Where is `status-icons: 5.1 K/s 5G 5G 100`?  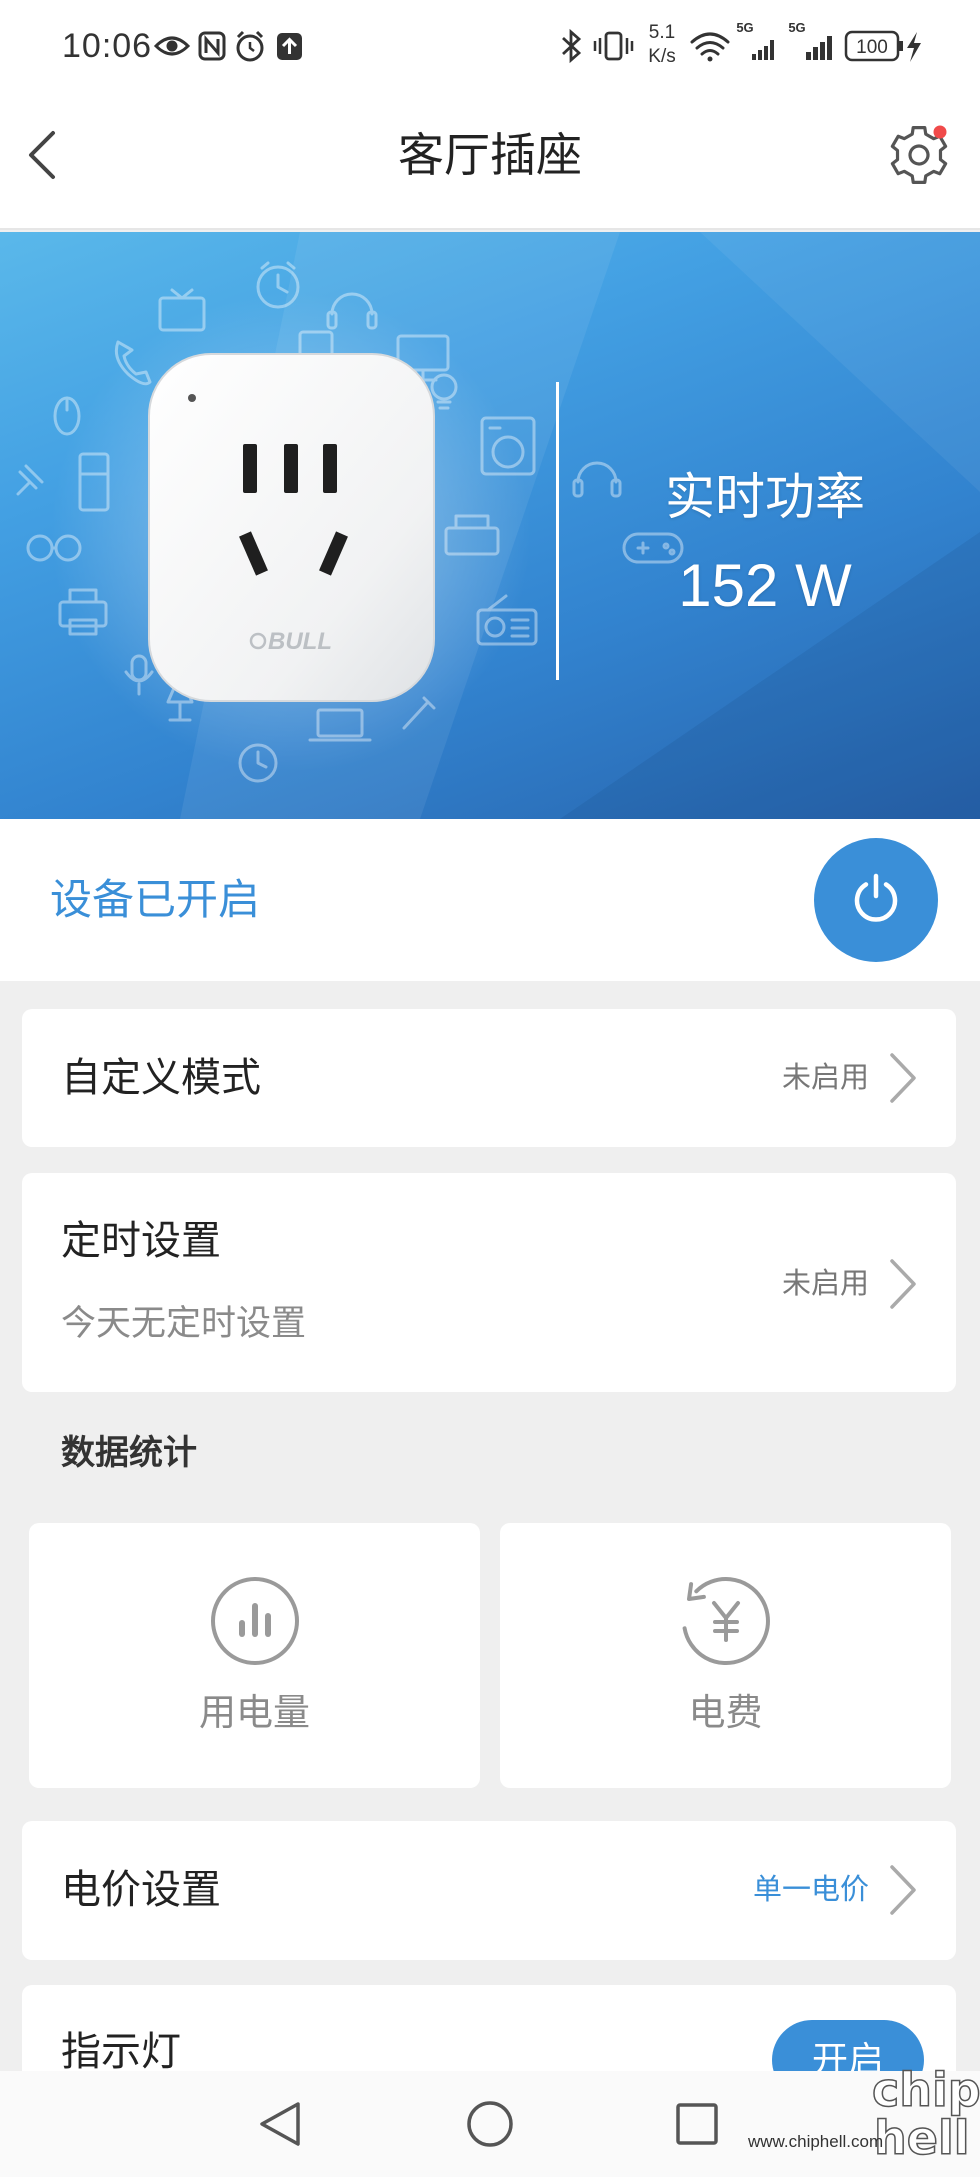 status-icons: 5.1 K/s 5G 5G 100 is located at coordinates (537, 43).